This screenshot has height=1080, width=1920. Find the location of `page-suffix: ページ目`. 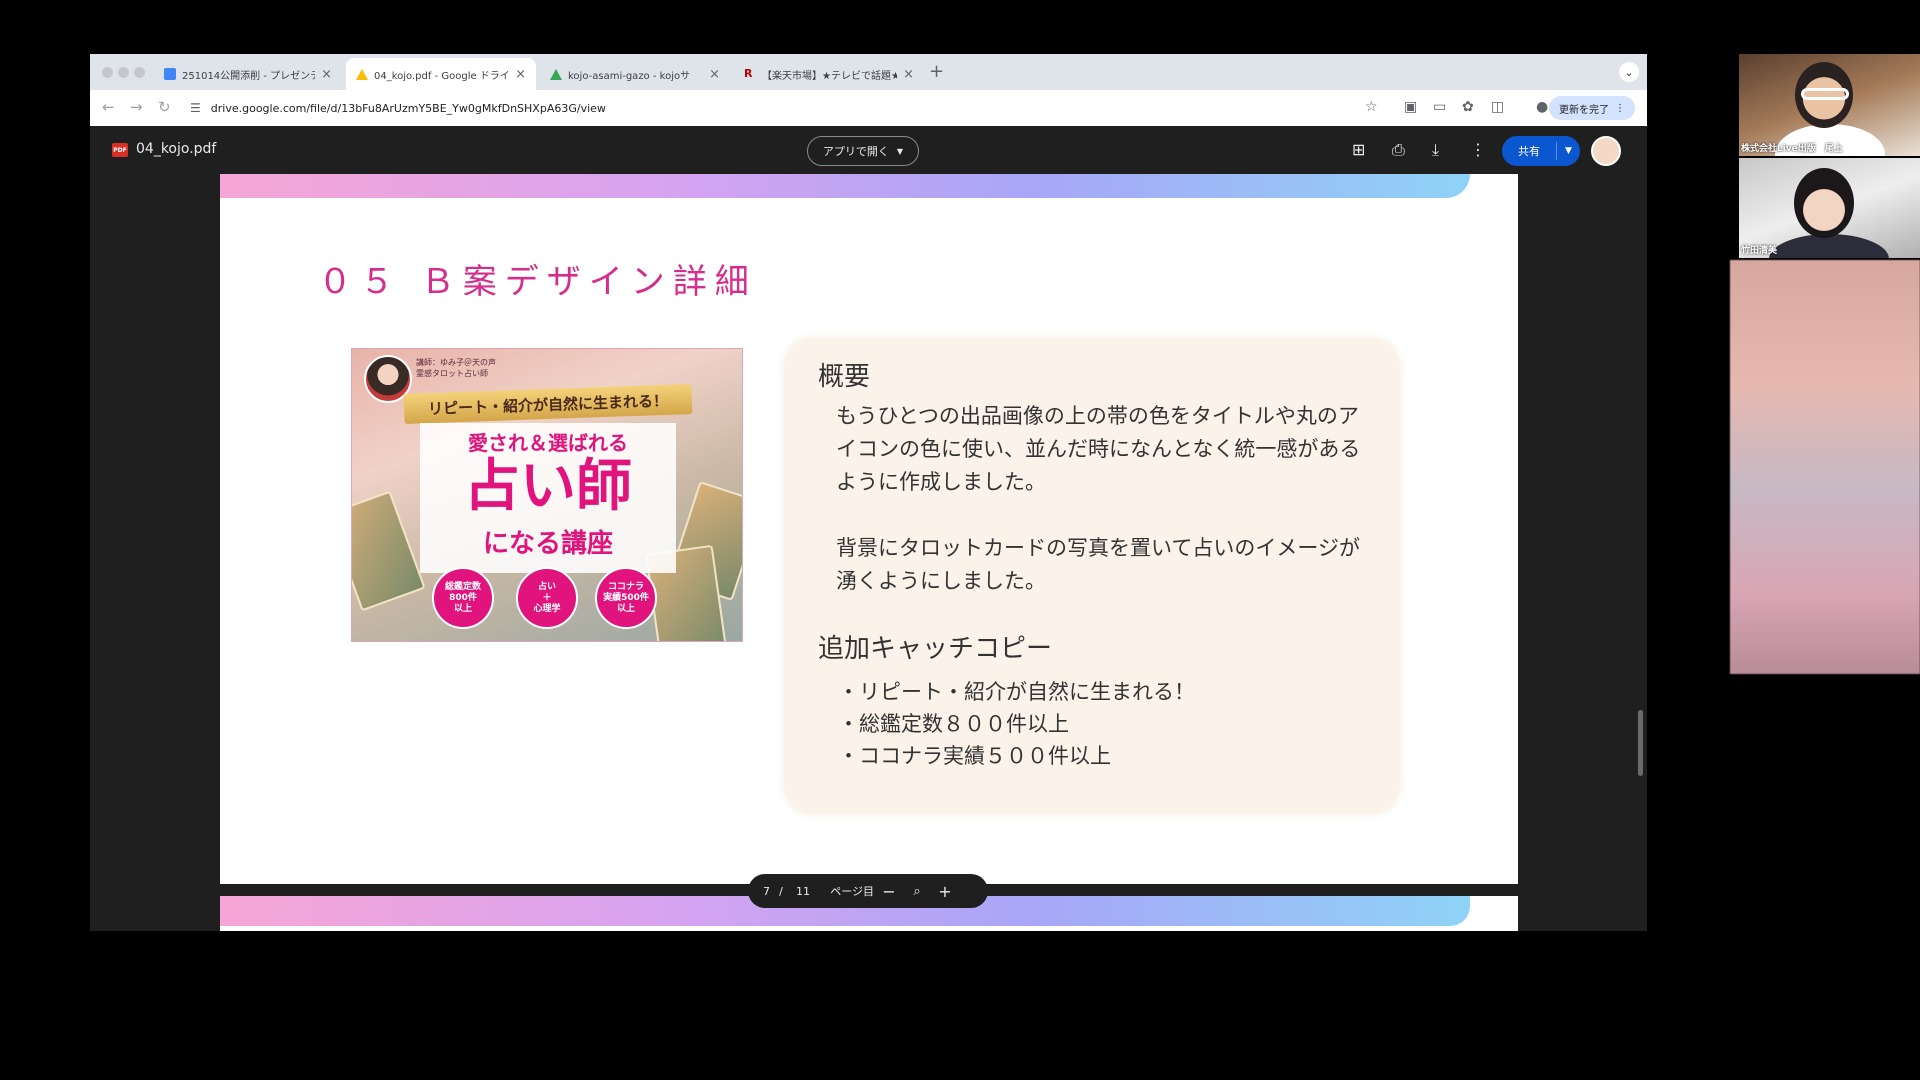

page-suffix: ページ目 is located at coordinates (852, 891).